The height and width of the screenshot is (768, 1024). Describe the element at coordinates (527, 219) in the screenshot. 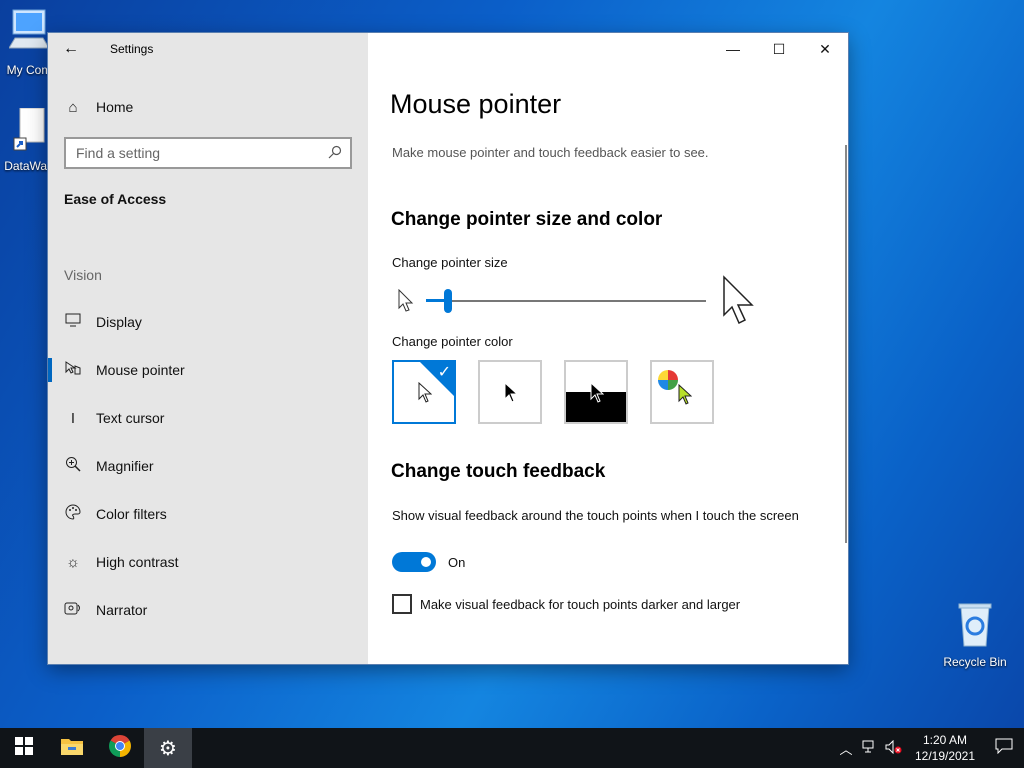

I see `section-heading-size-color: Change pointer size and color` at that location.